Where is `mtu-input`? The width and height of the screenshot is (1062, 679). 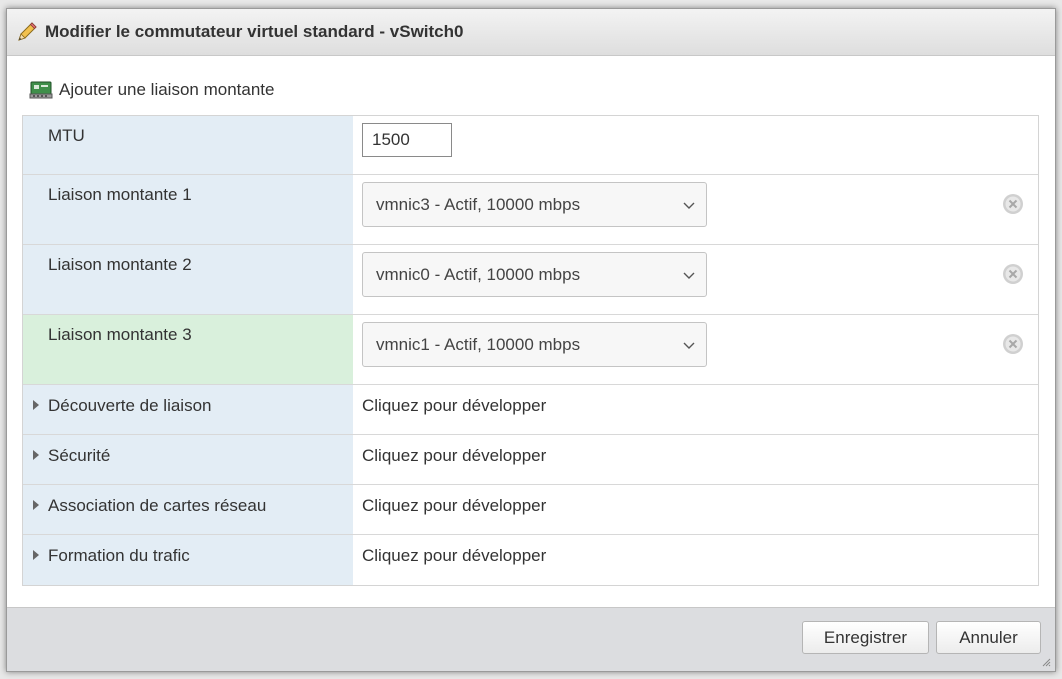
mtu-input is located at coordinates (407, 140).